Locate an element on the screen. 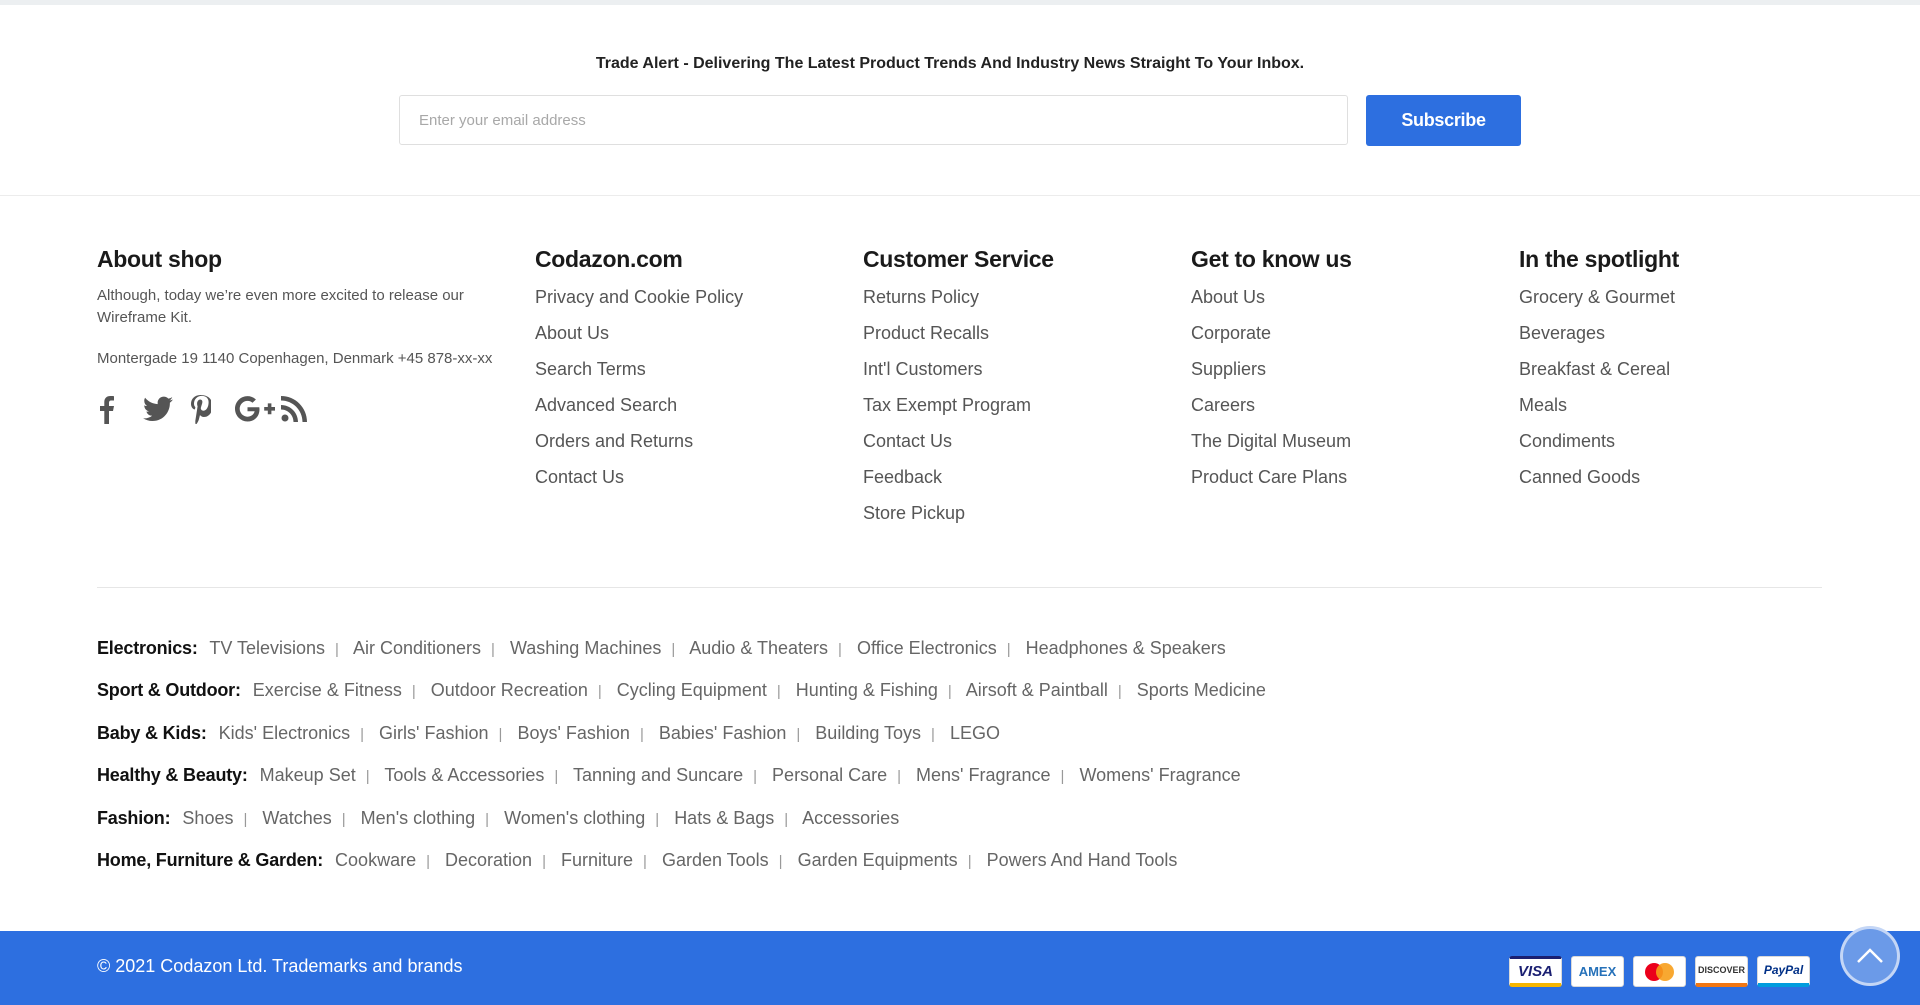 The image size is (1920, 1005). tax-exempt-link: Tax Exempt Program is located at coordinates (947, 405).